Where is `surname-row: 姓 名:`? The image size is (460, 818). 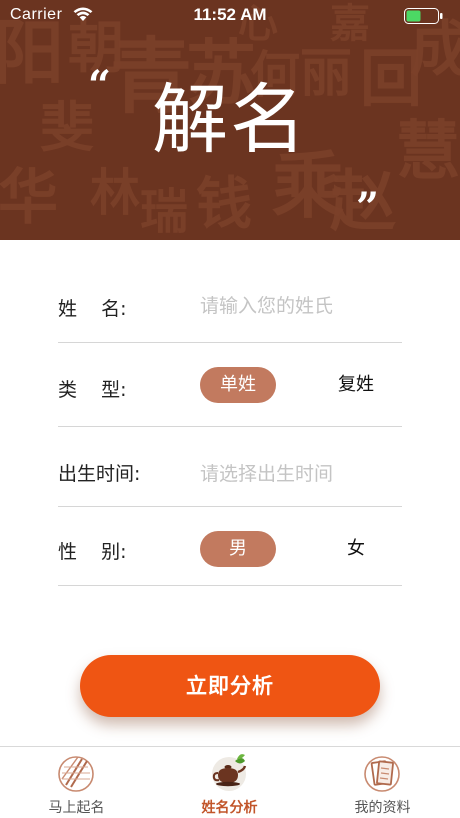
surname-row: 姓 名: is located at coordinates (230, 307).